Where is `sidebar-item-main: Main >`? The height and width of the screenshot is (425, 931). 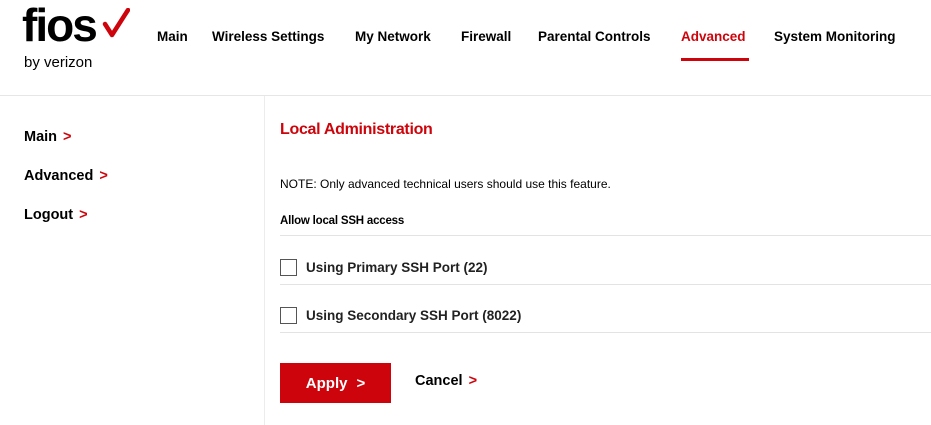 sidebar-item-main: Main > is located at coordinates (48, 137).